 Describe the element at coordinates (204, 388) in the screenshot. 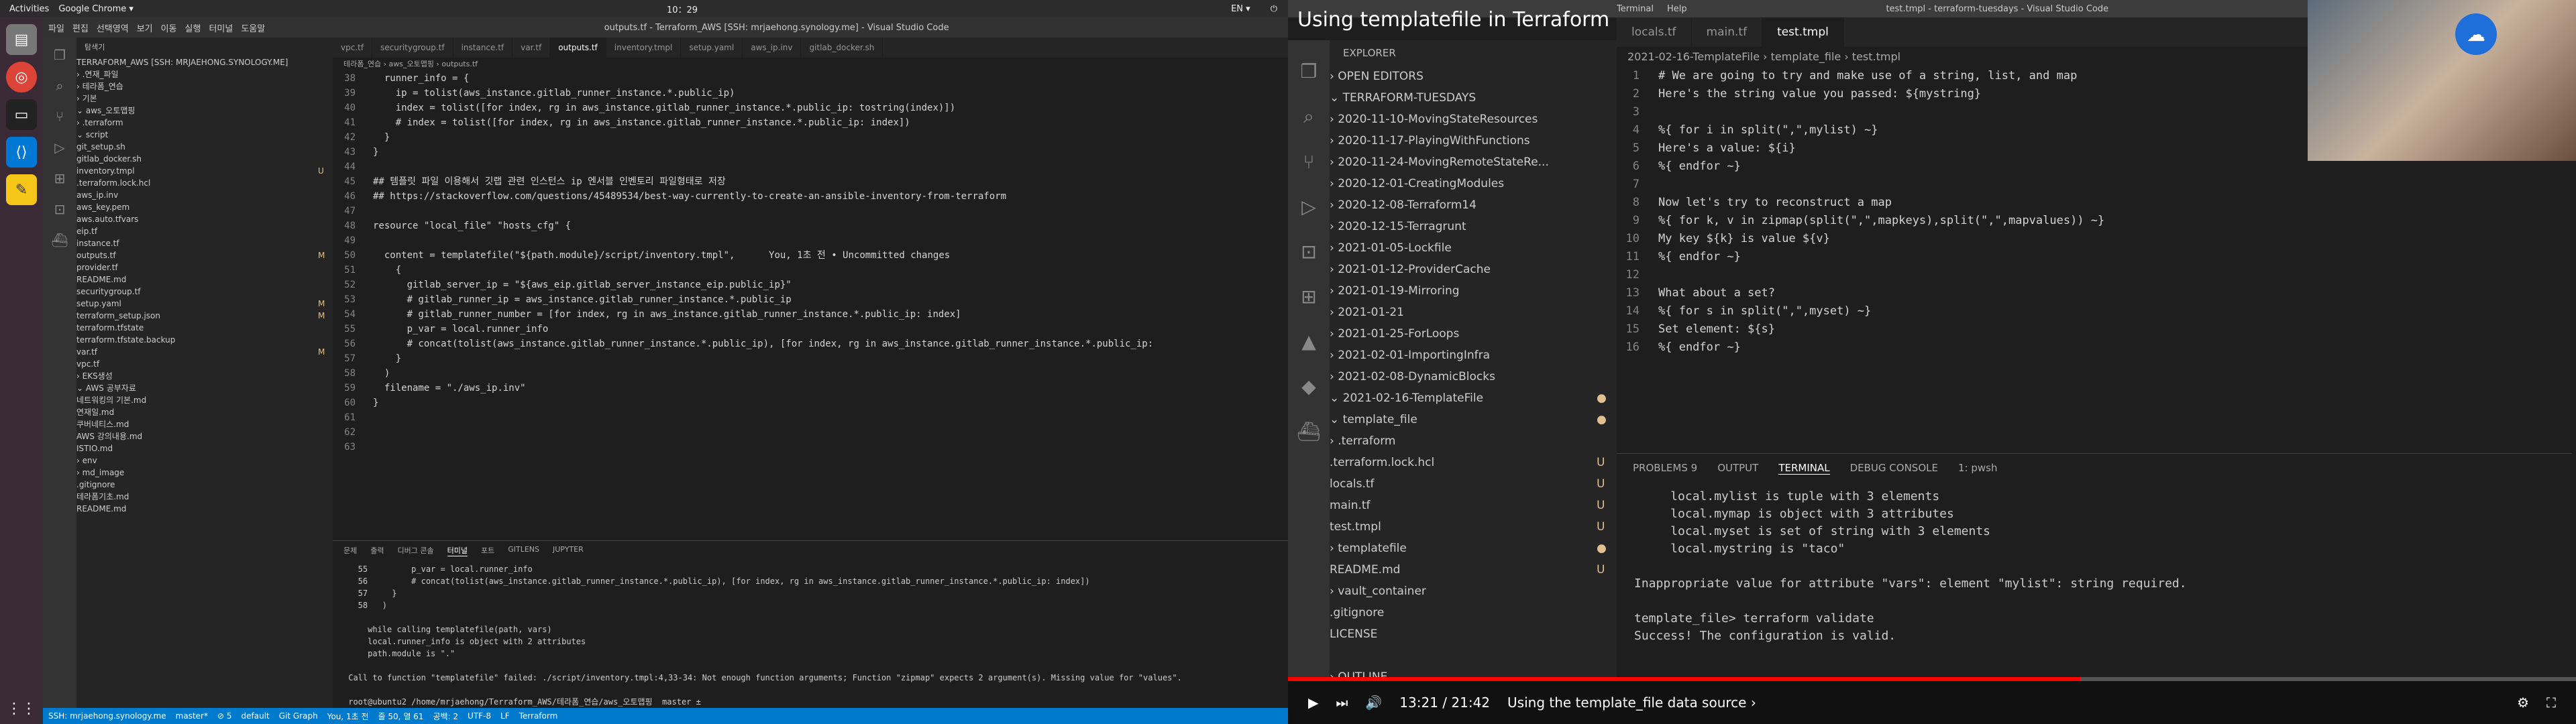

I see `file-tree-item: ⌄ AWS 공부자료` at that location.